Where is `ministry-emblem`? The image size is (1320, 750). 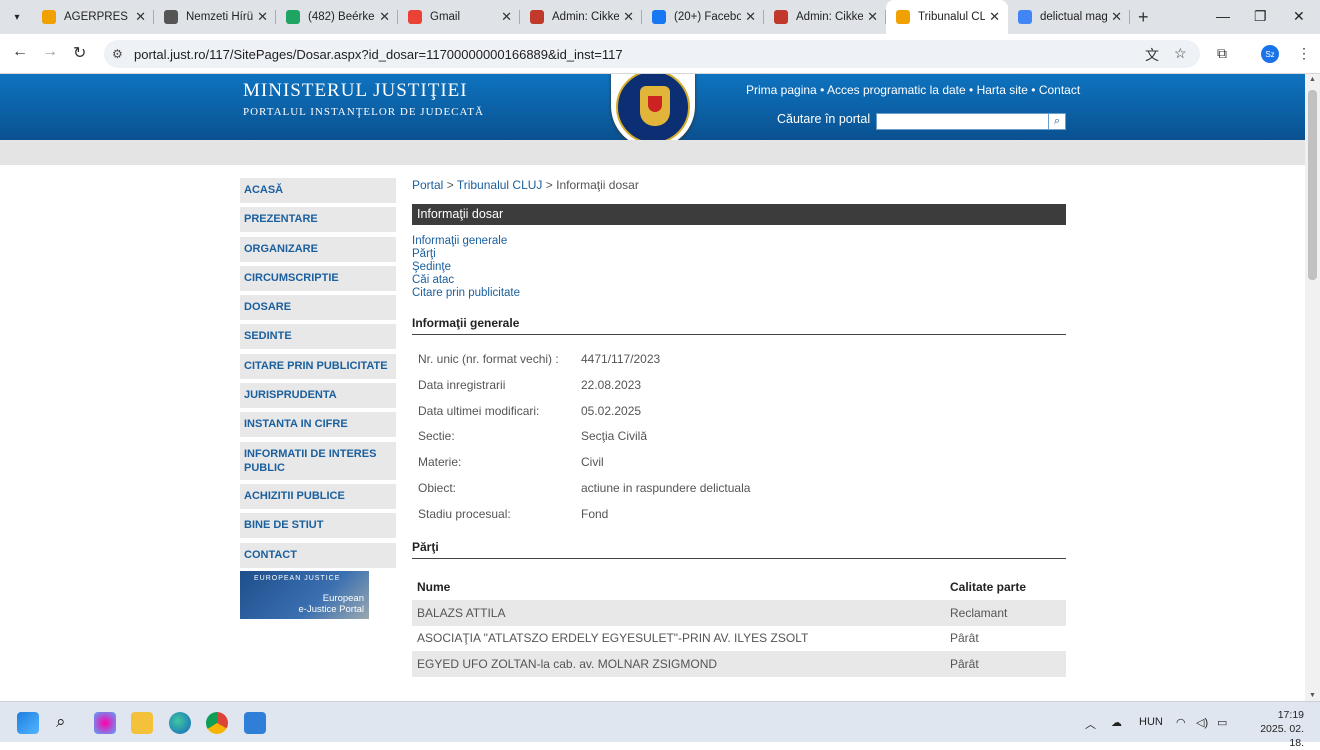 ministry-emblem is located at coordinates (653, 111).